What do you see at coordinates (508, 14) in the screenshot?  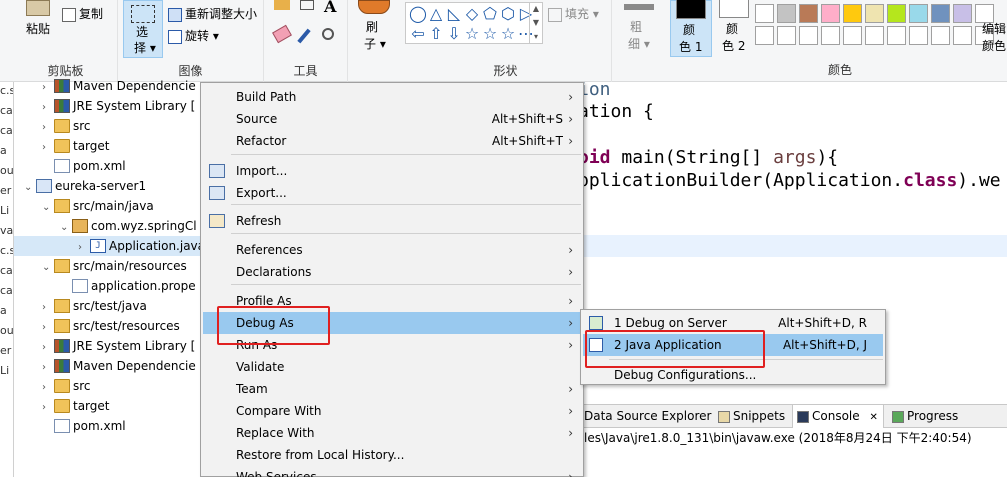 I see `shape-item: ⬡` at bounding box center [508, 14].